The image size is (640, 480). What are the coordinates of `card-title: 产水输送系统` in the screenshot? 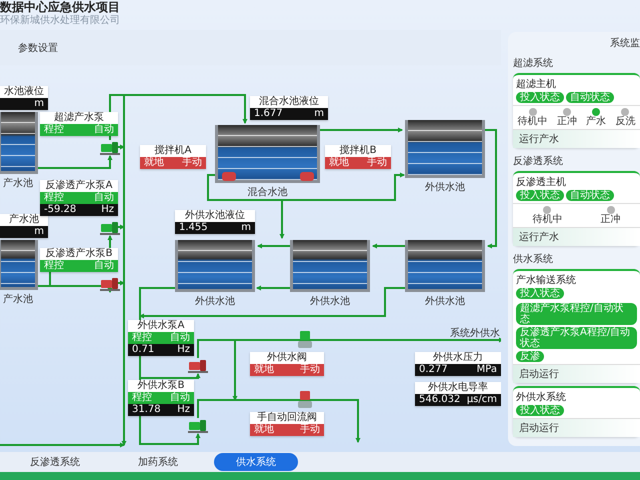 It's located at (547, 280).